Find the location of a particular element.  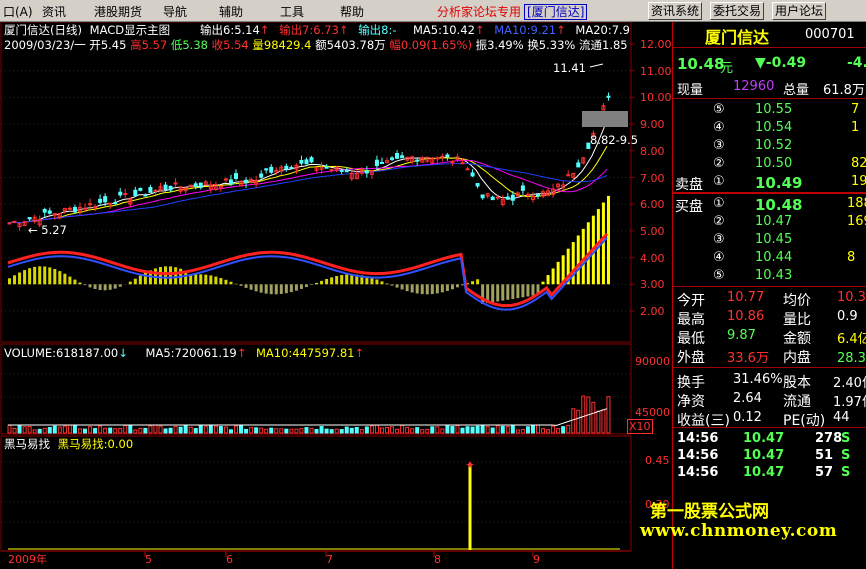

y-tick-label: 8.00 is located at coordinates (652, 151).